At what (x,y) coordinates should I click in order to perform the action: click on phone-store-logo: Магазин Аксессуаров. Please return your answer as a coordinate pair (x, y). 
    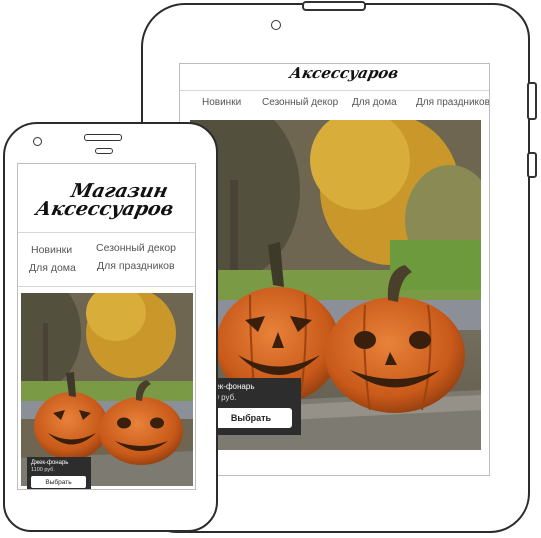
    Looking at the image, I should click on (106, 200).